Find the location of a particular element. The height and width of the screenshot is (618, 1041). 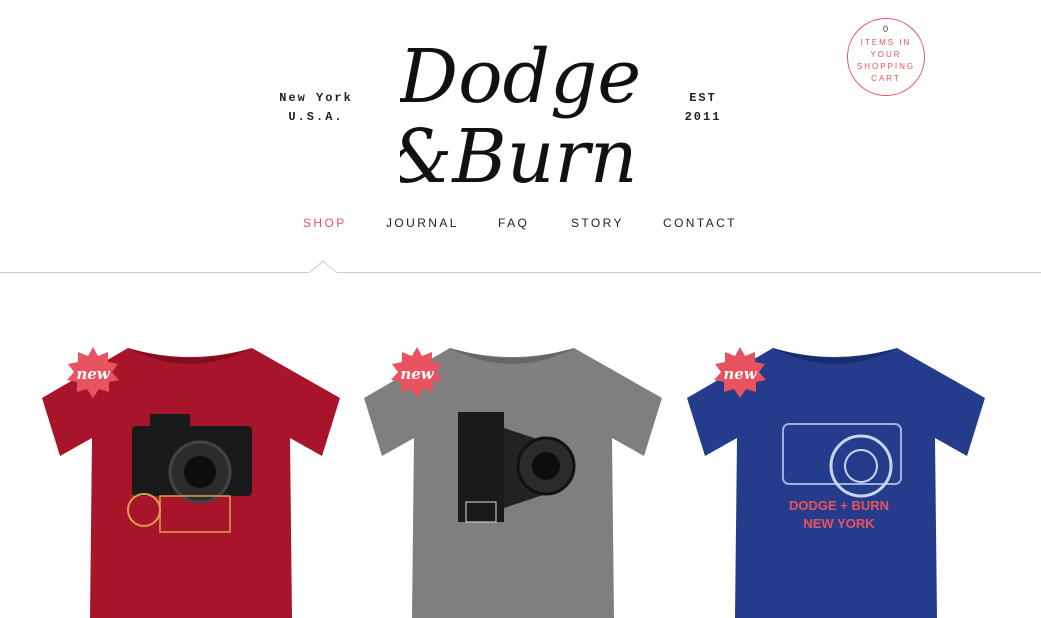

cart-label: ITEMS IN YOUR SHOPPING CART is located at coordinates (886, 60).